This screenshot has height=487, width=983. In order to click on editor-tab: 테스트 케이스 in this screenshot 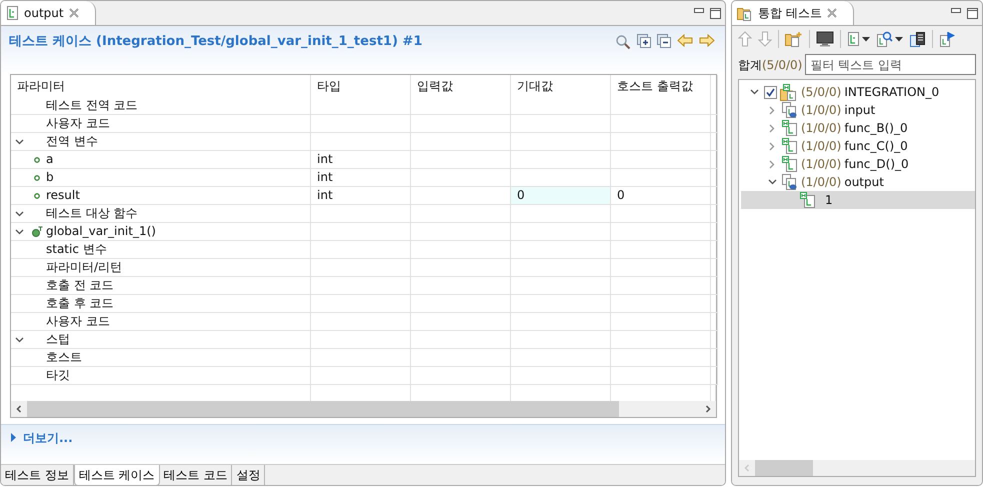, I will do `click(117, 475)`.